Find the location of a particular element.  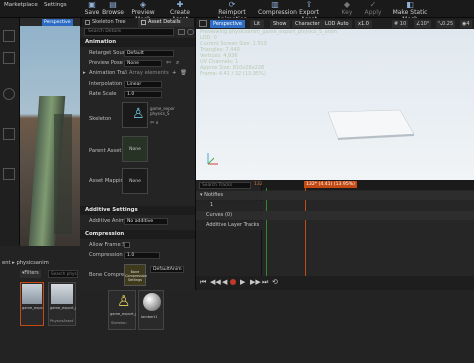

asset-tile: game_export_physics_S_anim is located at coordinates (32, 304).